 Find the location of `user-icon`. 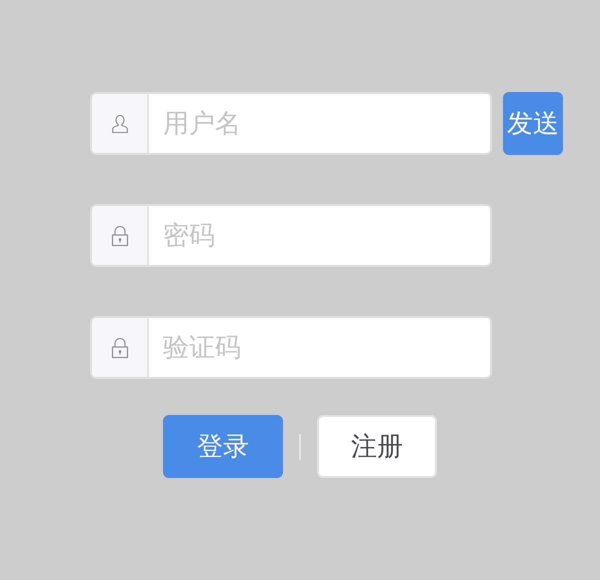

user-icon is located at coordinates (119, 124).